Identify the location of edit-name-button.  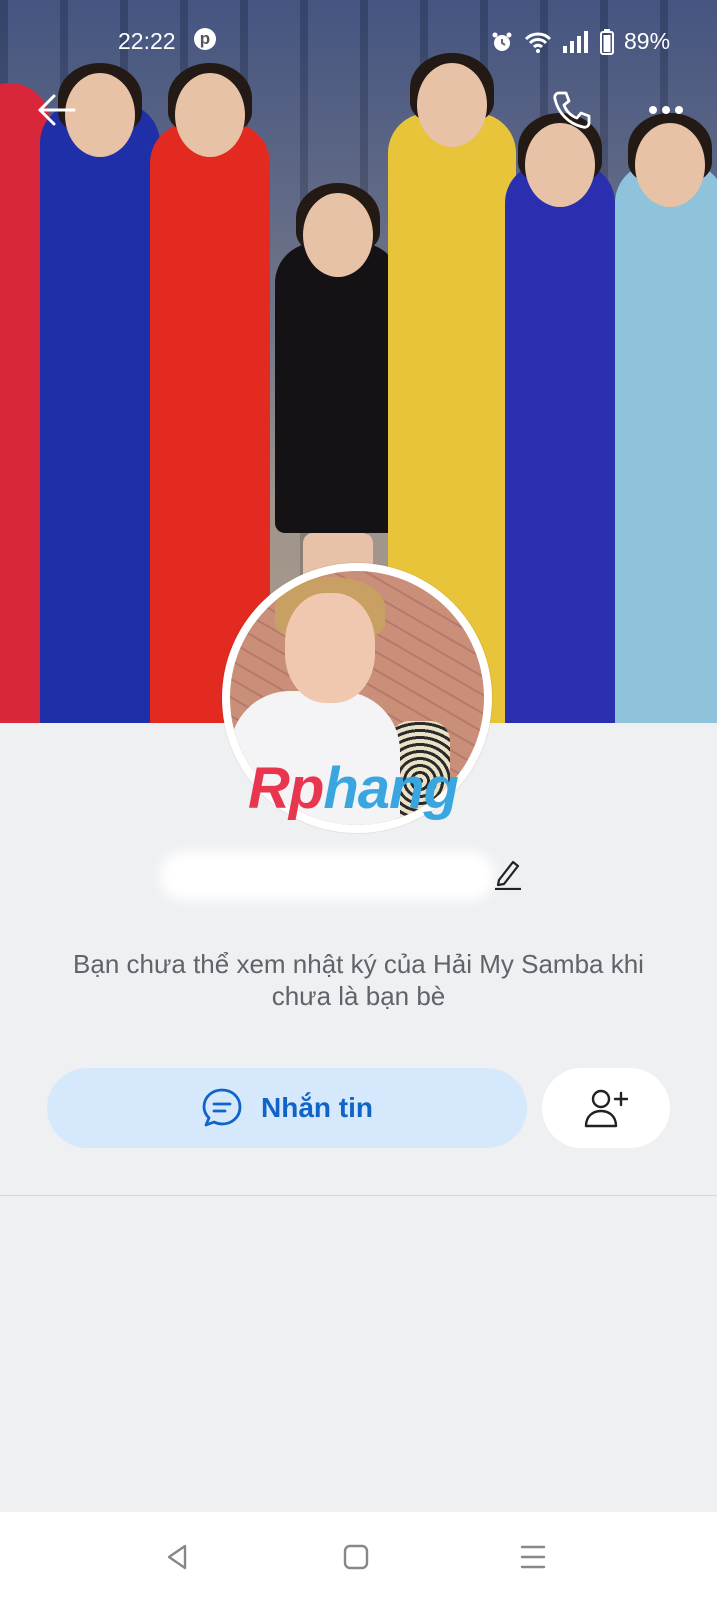
(511, 876).